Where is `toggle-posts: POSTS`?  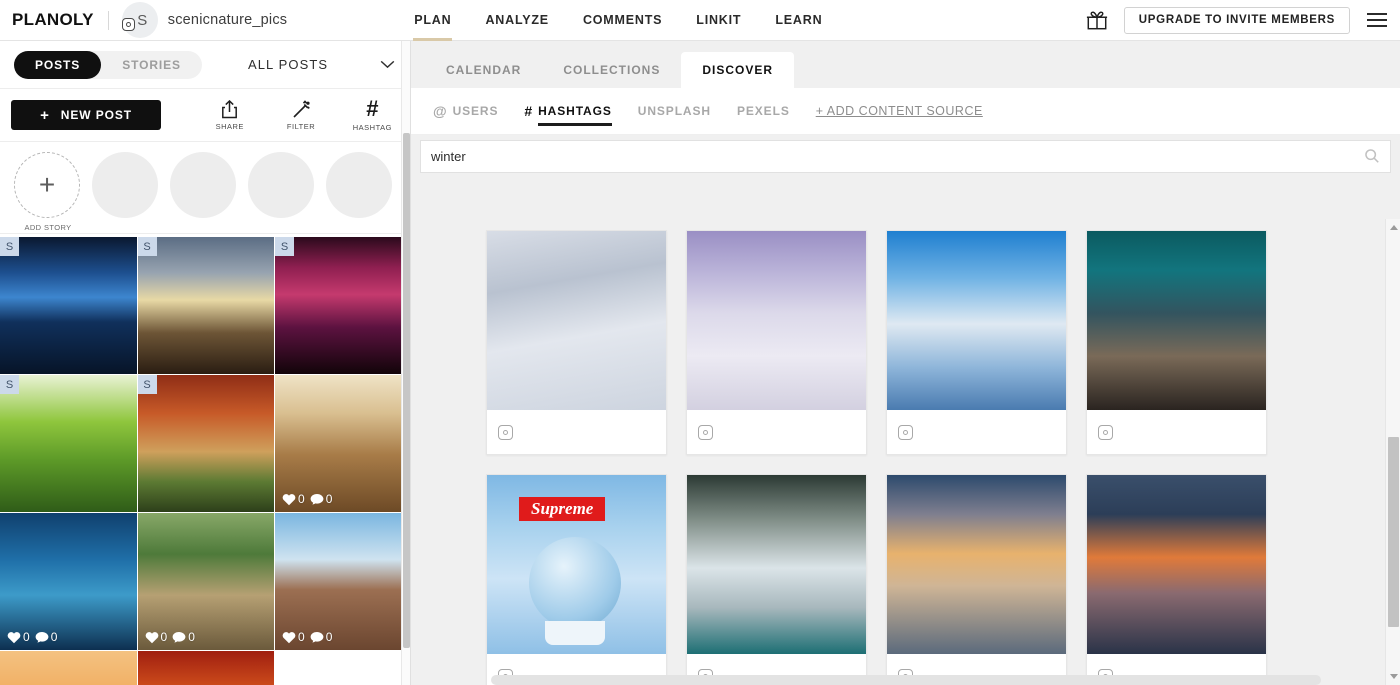 toggle-posts: POSTS is located at coordinates (58, 64).